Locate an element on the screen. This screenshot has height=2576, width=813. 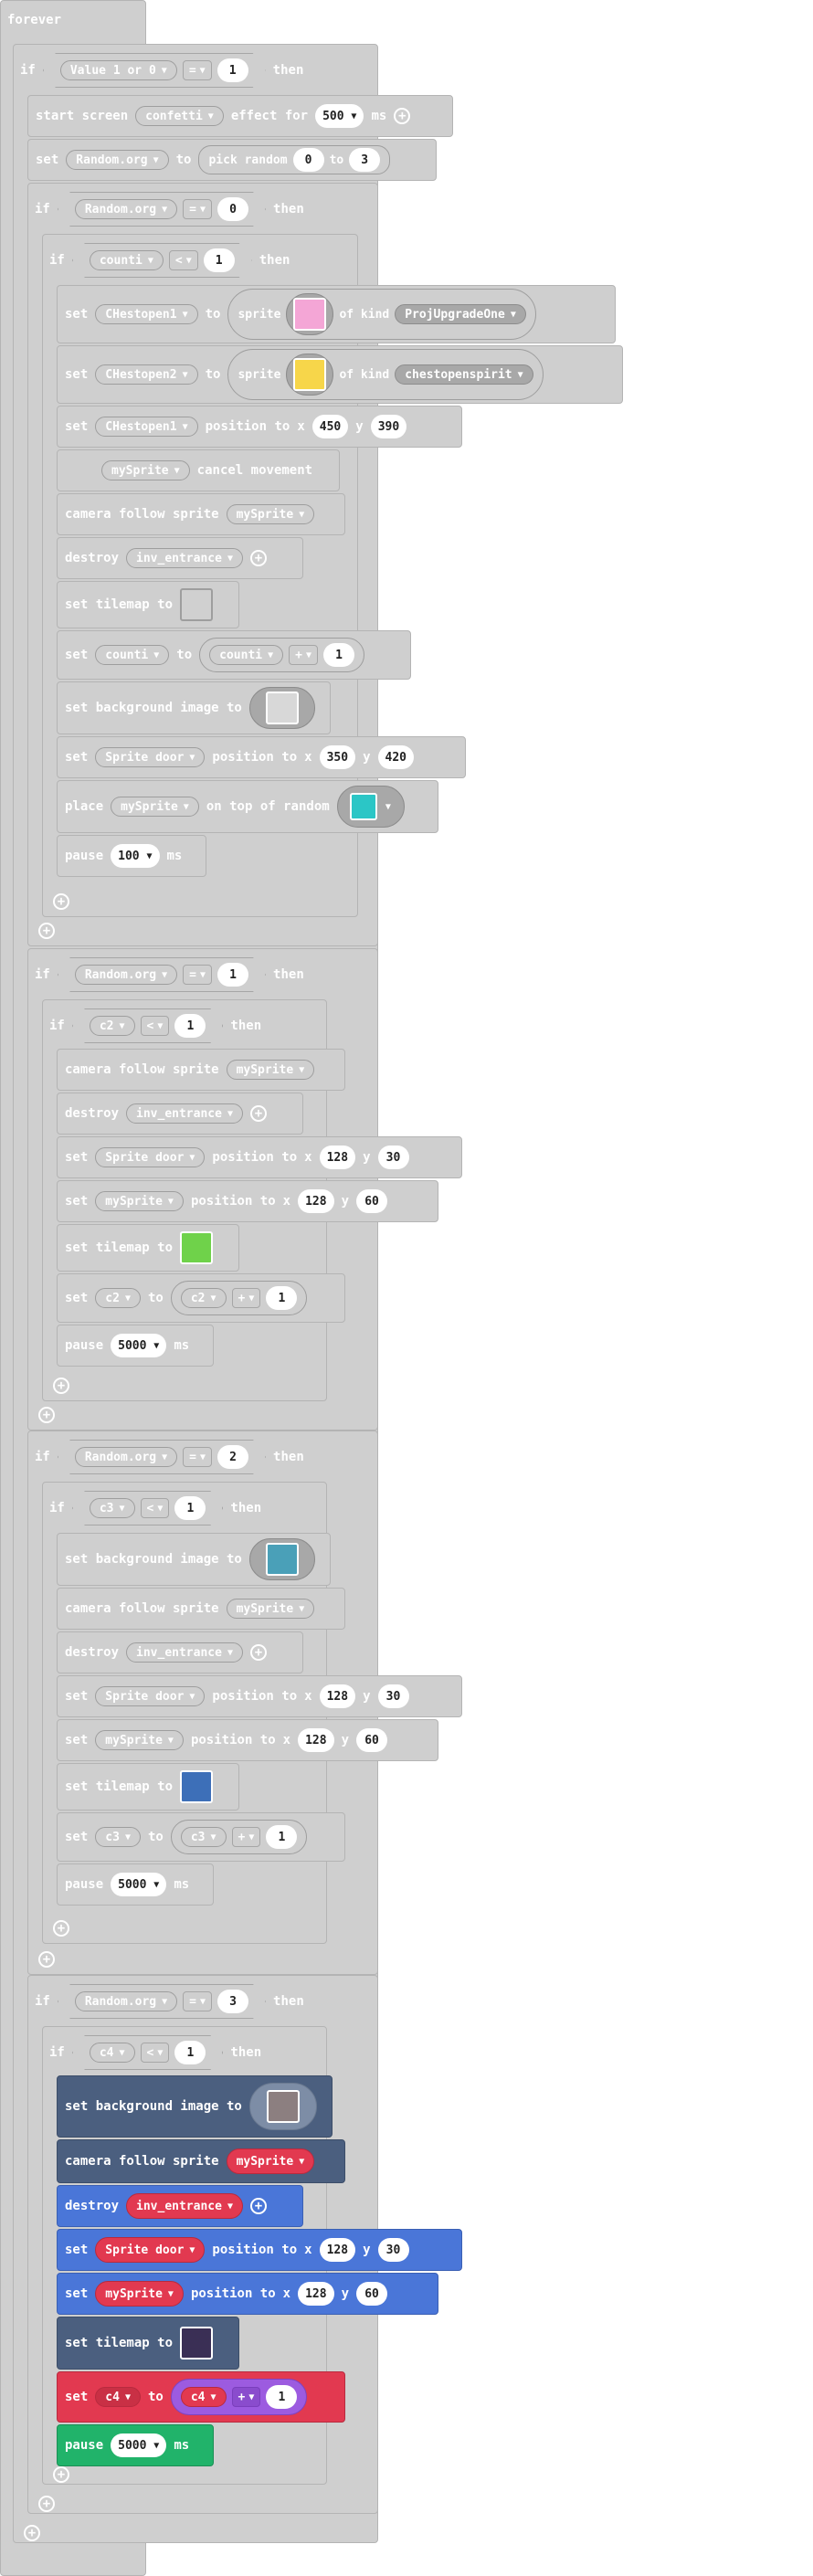
pick-random-block: pick random 0 to 3 is located at coordinates (294, 159).